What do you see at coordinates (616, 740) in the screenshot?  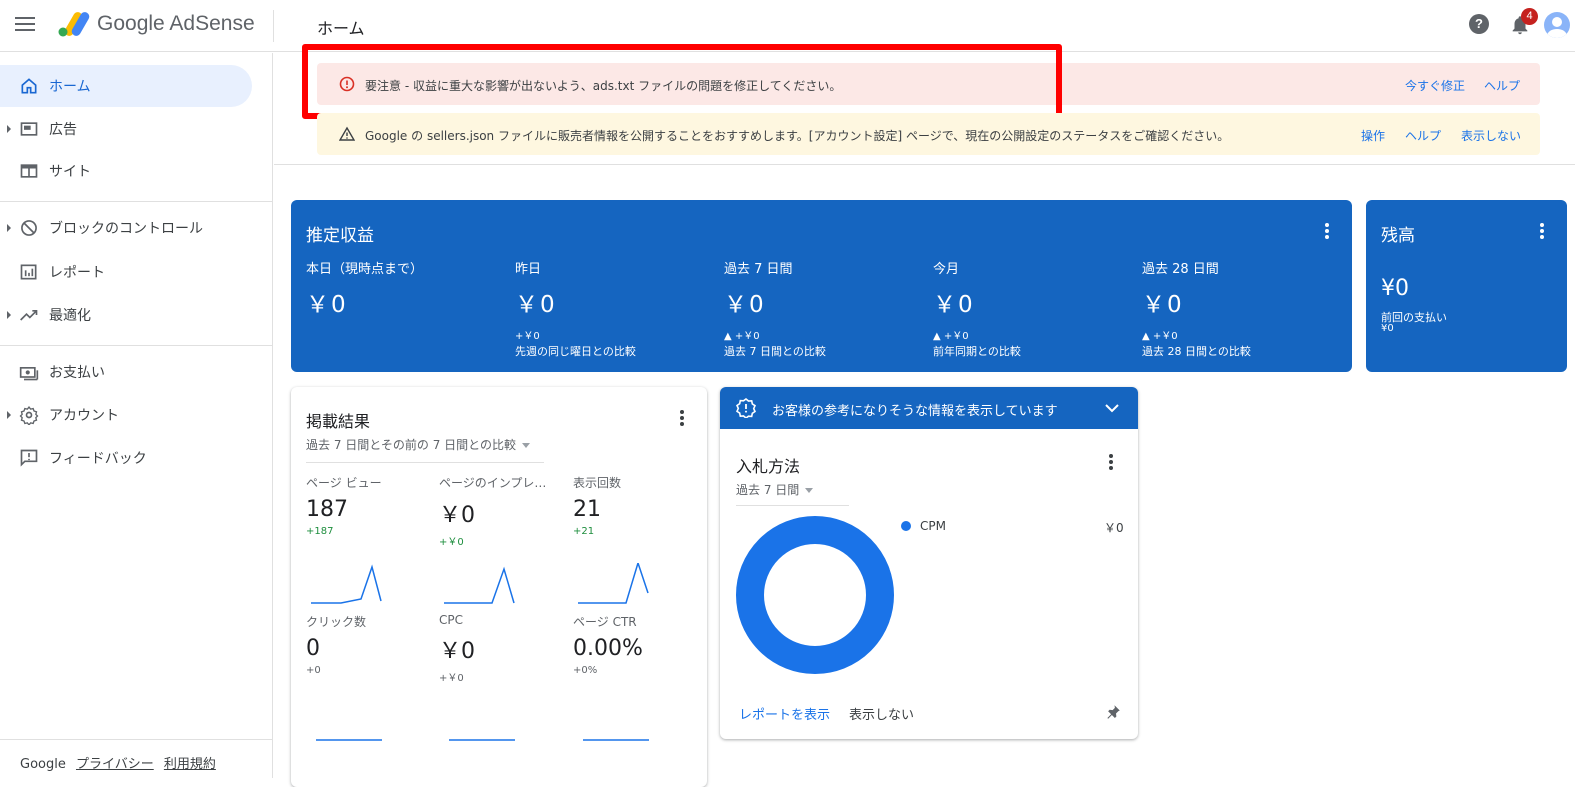 I see `sparkline-page-ctr` at bounding box center [616, 740].